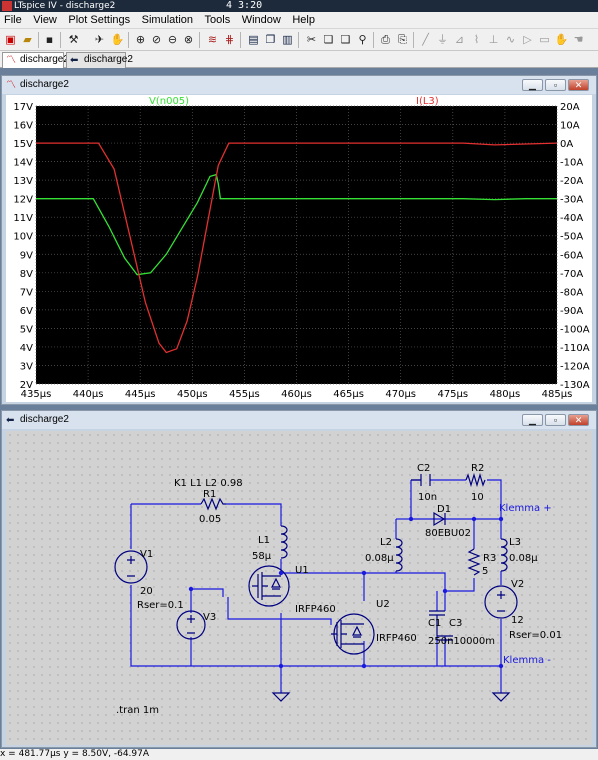 Image resolution: width=598 pixels, height=760 pixels. What do you see at coordinates (571, 274) in the screenshot?
I see `y-right-tick-label: -70A` at bounding box center [571, 274].